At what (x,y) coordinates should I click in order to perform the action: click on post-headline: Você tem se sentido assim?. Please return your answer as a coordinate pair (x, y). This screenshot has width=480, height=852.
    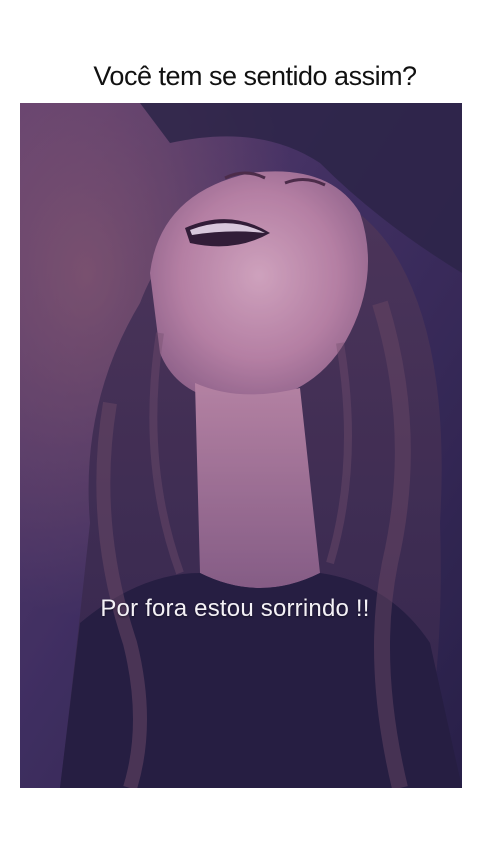
    Looking at the image, I should click on (255, 75).